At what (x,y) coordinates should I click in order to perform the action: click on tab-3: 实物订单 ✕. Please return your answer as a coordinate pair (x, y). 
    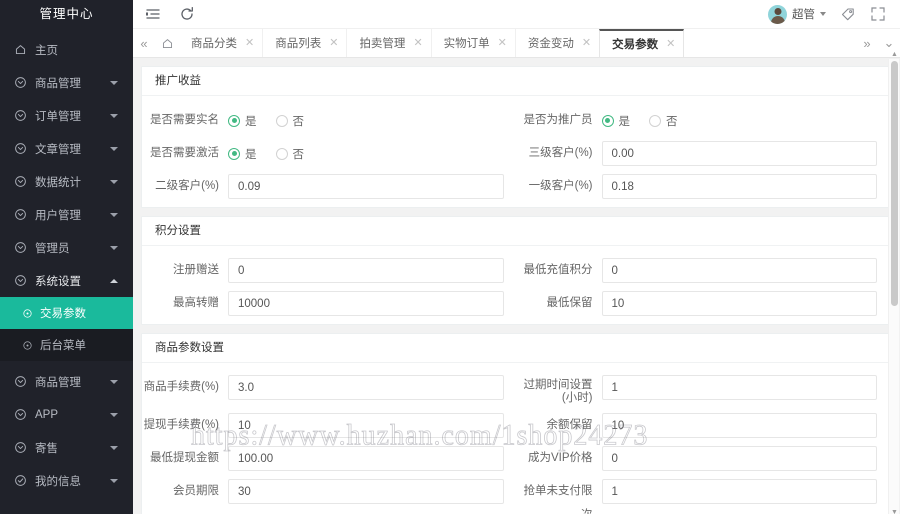
    Looking at the image, I should click on (472, 43).